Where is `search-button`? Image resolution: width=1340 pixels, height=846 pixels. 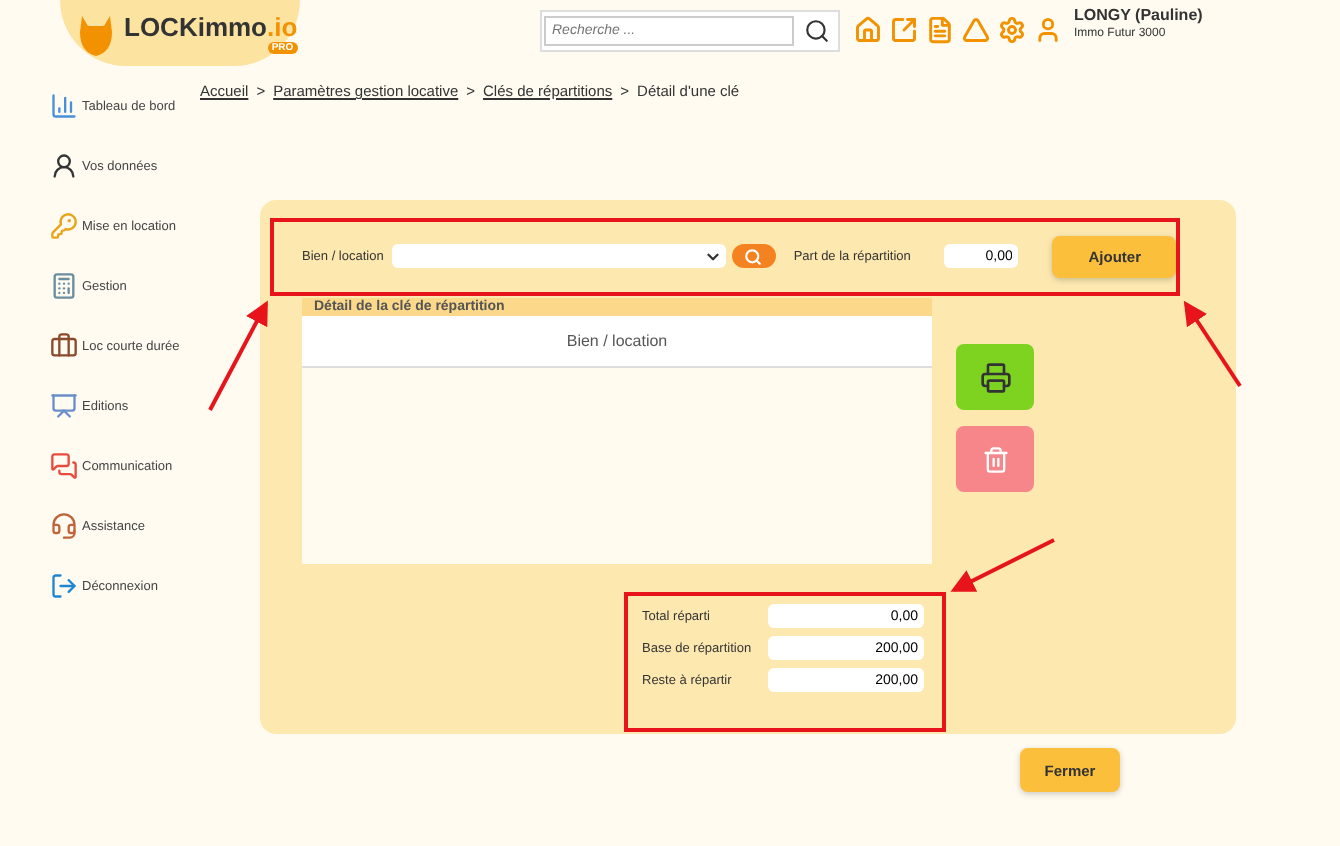 search-button is located at coordinates (753, 256).